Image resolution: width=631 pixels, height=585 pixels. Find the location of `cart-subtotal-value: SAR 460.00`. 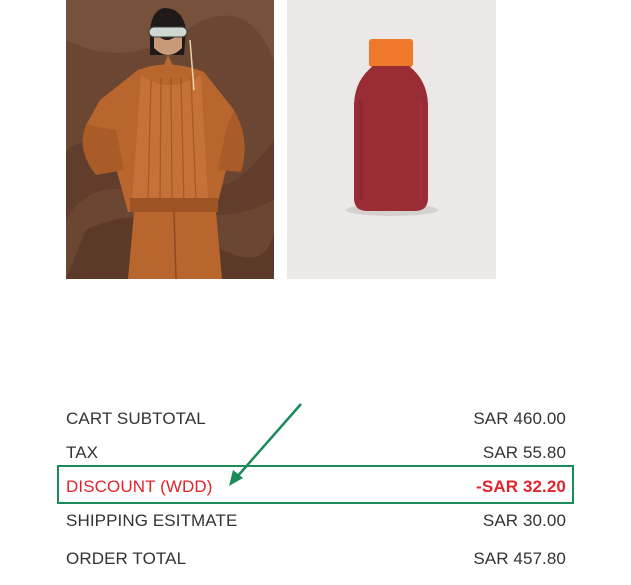

cart-subtotal-value: SAR 460.00 is located at coordinates (519, 418).